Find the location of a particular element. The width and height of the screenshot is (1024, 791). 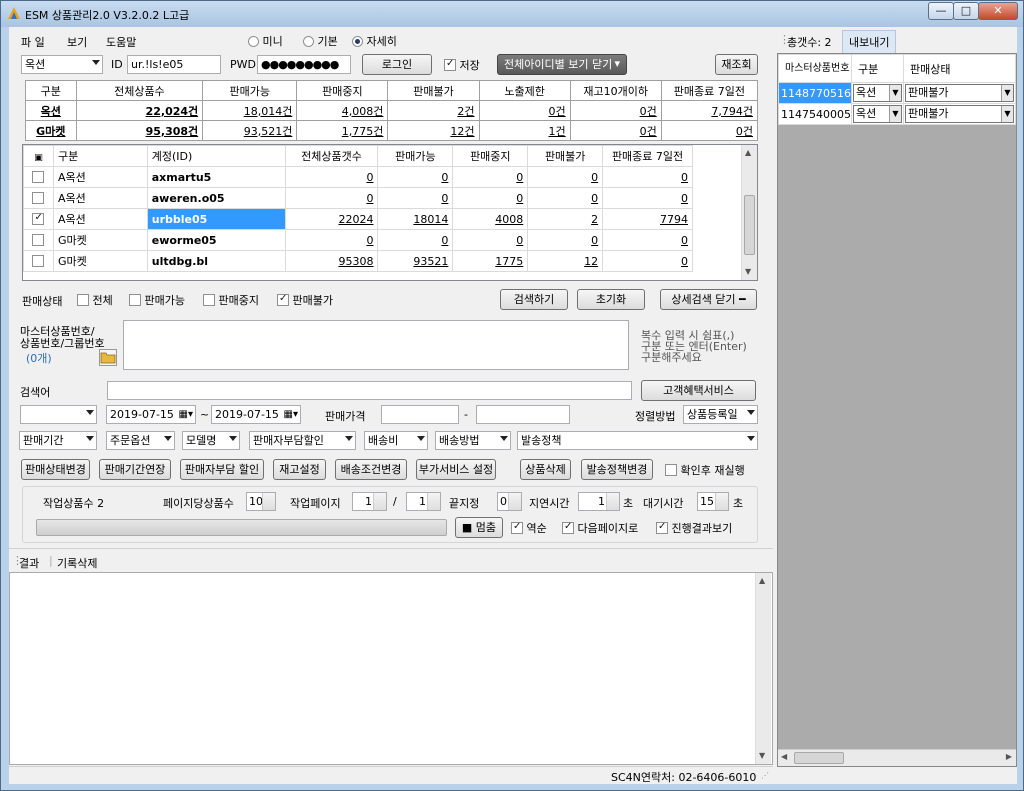

price-min-input is located at coordinates (420, 414).